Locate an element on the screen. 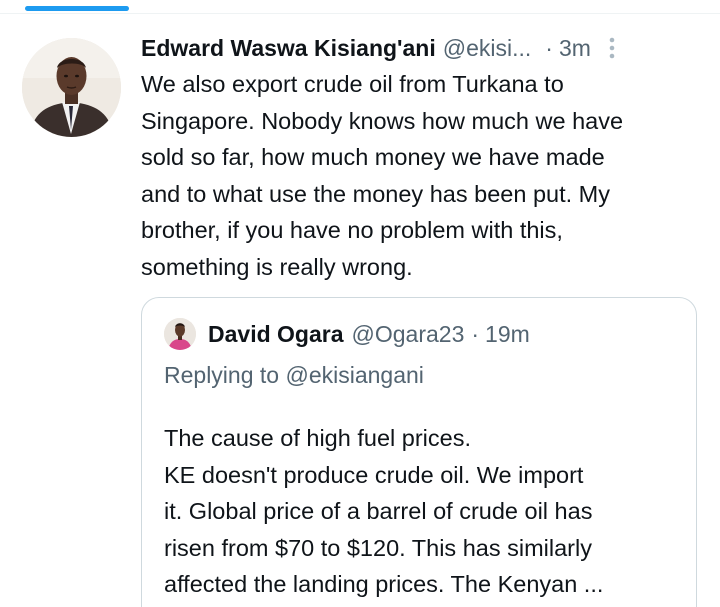  top-divider is located at coordinates (360, 13).